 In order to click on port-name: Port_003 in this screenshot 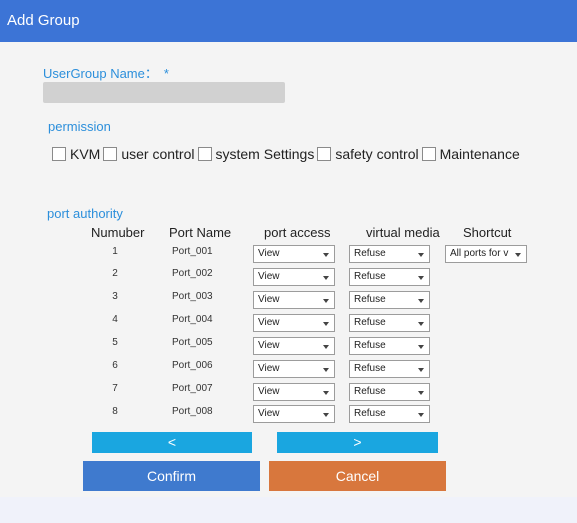, I will do `click(192, 296)`.